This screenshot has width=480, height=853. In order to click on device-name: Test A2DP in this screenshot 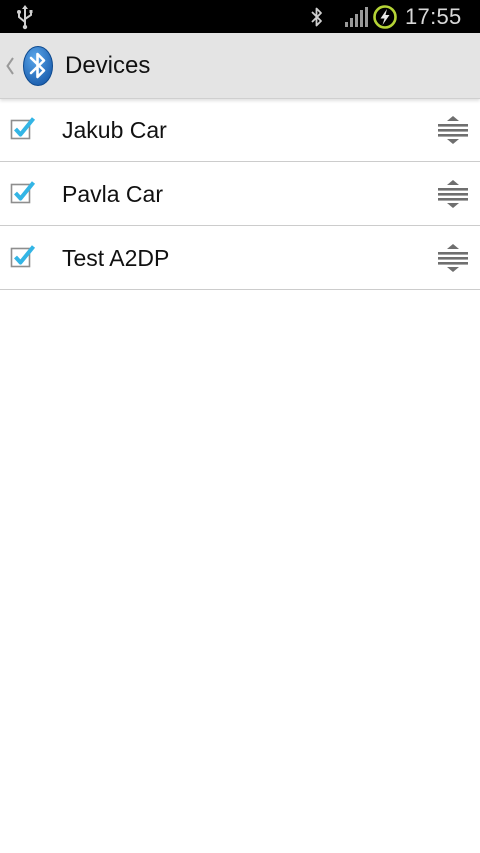, I will do `click(116, 258)`.